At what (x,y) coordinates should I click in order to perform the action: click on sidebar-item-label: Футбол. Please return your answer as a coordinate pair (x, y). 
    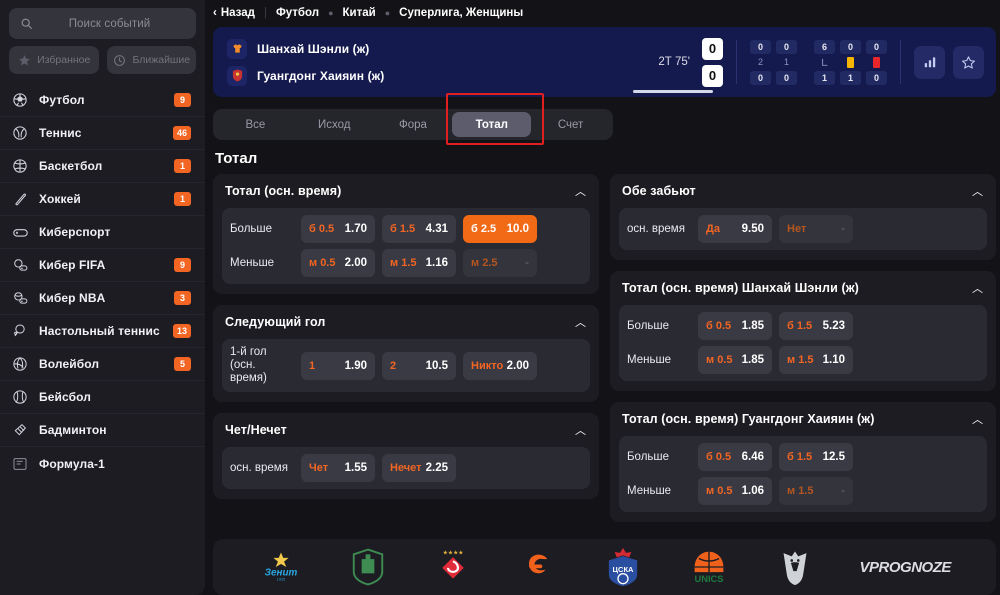
    Looking at the image, I should click on (62, 100).